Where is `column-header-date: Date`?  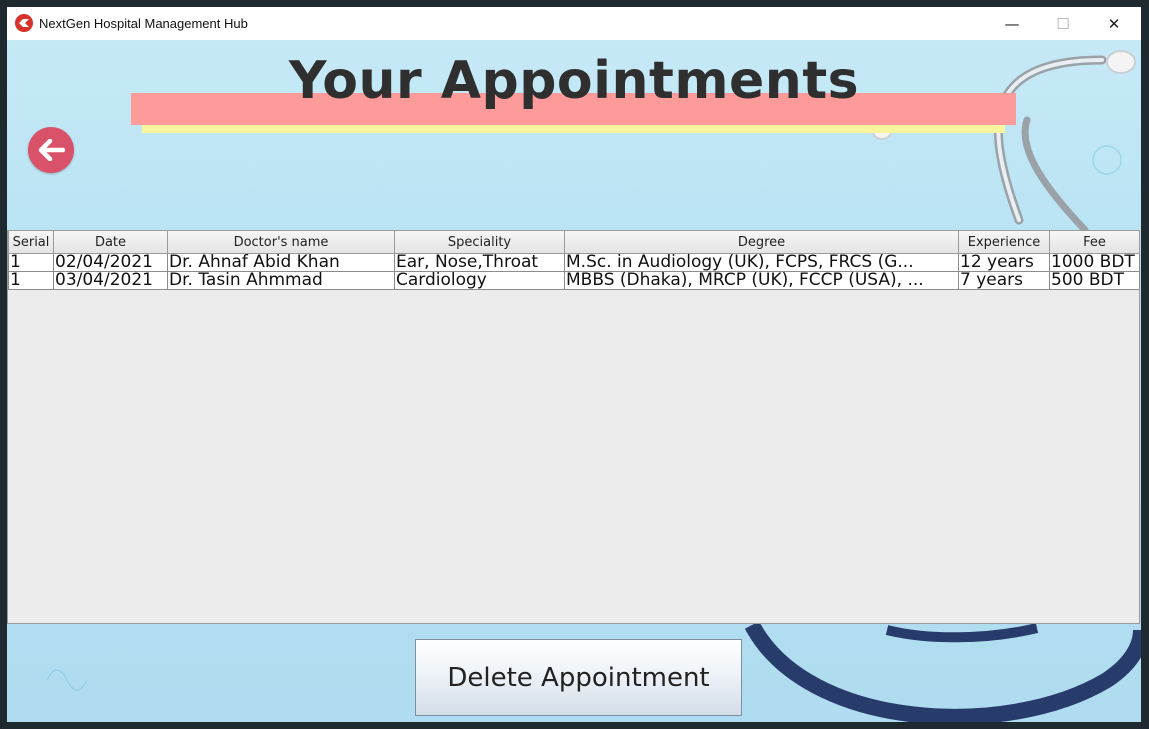
column-header-date: Date is located at coordinates (110, 242).